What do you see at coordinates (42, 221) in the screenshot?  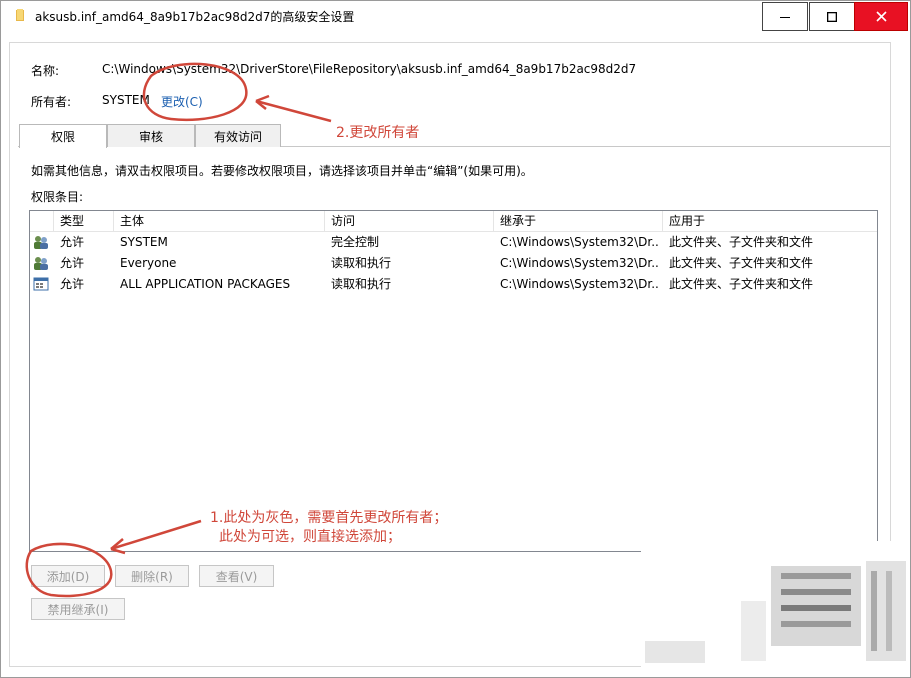 I see `column-header-icon` at bounding box center [42, 221].